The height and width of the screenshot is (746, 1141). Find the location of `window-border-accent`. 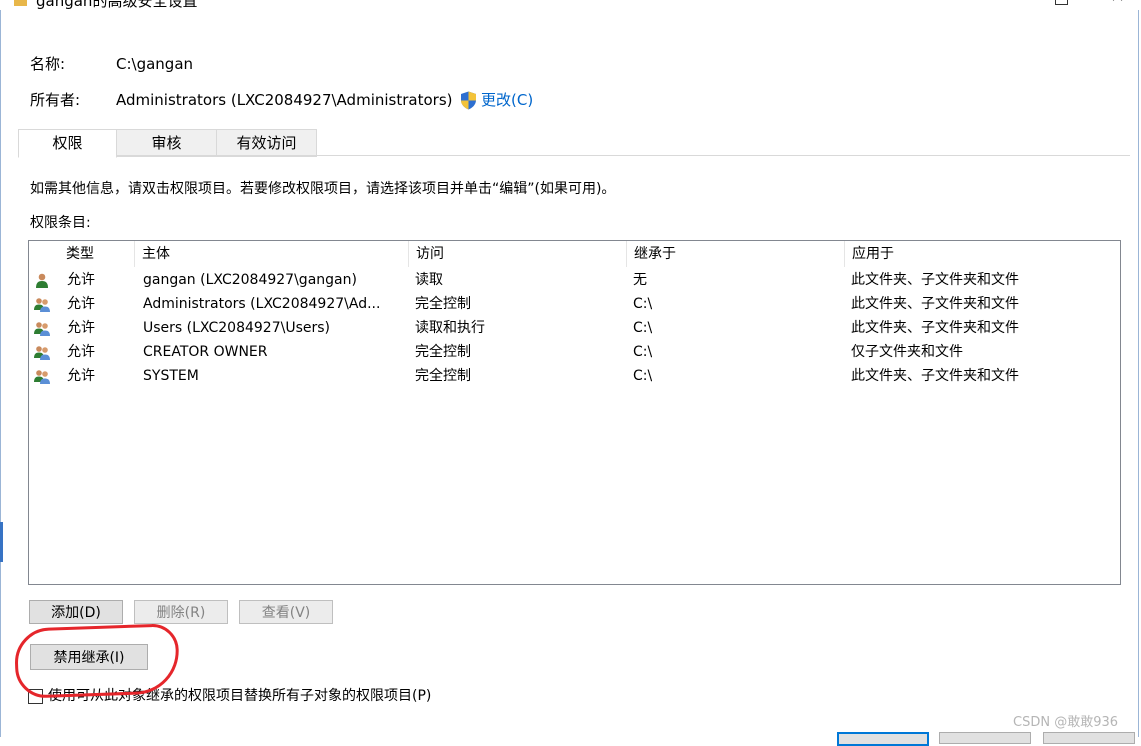

window-border-accent is located at coordinates (1, 542).